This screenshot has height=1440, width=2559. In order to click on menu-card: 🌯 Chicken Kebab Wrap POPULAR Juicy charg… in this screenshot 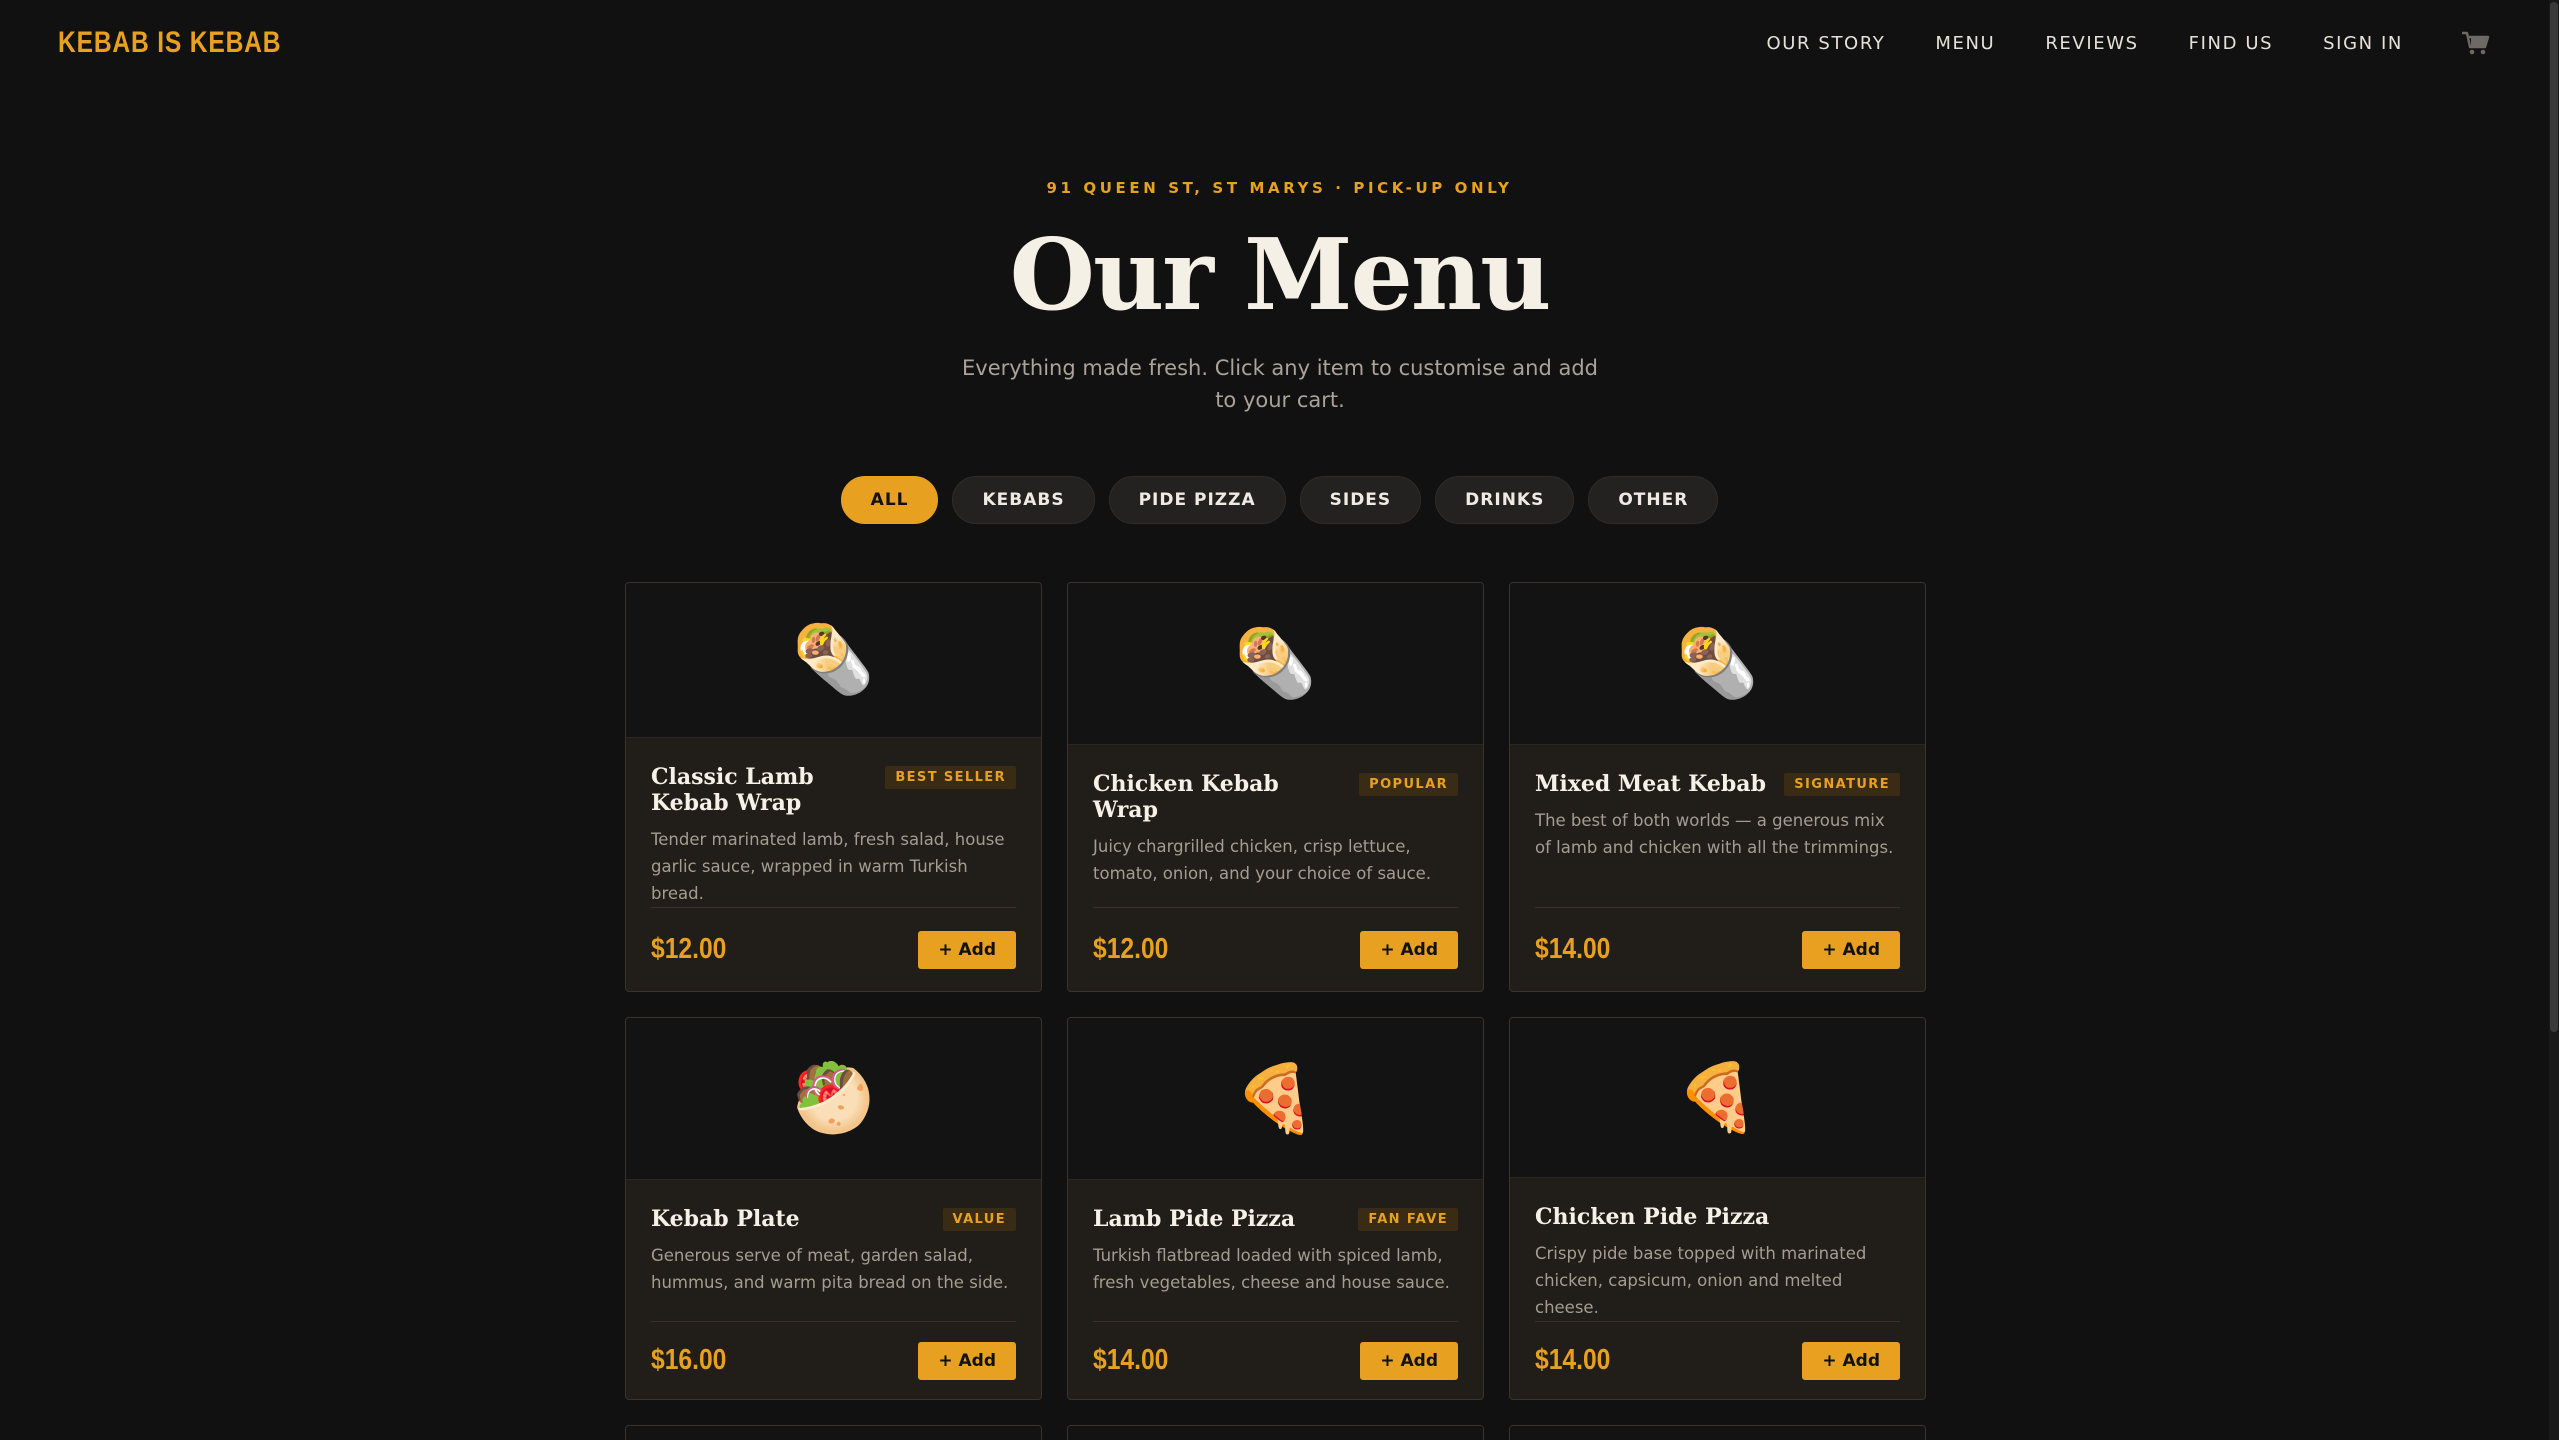, I will do `click(1275, 787)`.